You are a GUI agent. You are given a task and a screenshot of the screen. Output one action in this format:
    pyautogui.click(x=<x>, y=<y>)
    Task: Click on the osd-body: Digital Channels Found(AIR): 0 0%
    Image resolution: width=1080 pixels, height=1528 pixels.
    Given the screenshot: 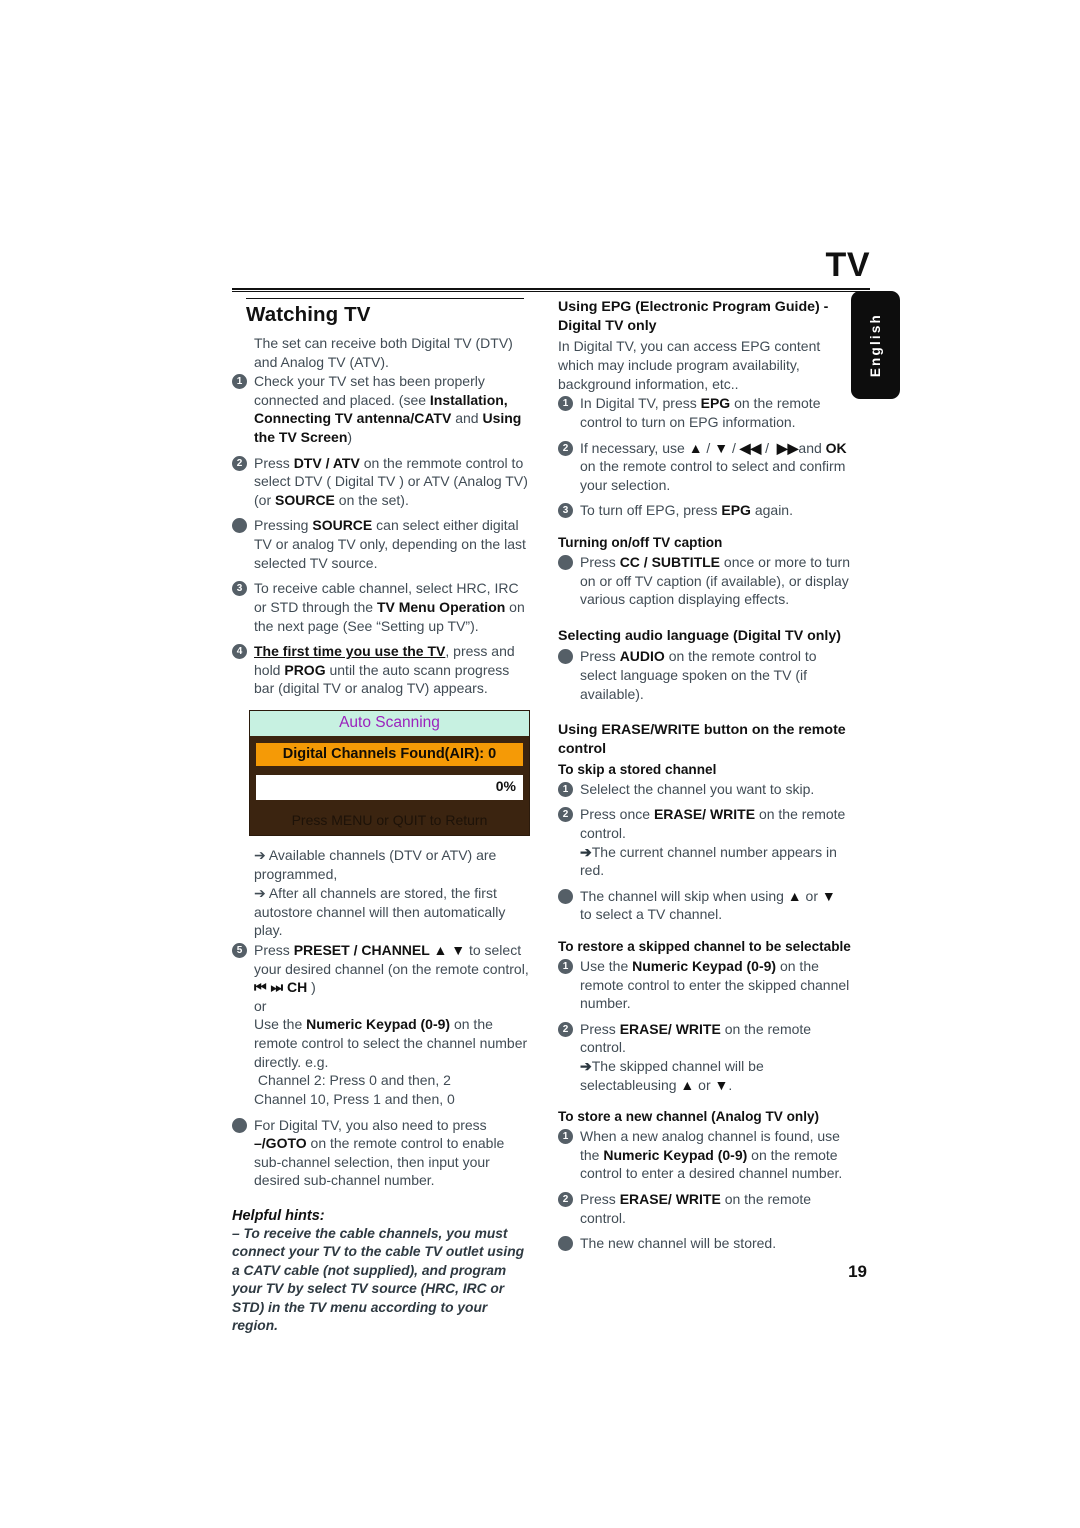 What is the action you would take?
    pyautogui.click(x=389, y=771)
    